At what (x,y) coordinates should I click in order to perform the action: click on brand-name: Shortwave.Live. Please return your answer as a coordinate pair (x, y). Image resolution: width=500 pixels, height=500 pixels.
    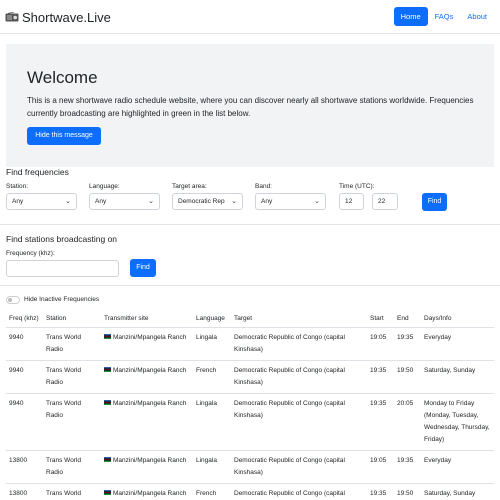
    Looking at the image, I should click on (66, 17).